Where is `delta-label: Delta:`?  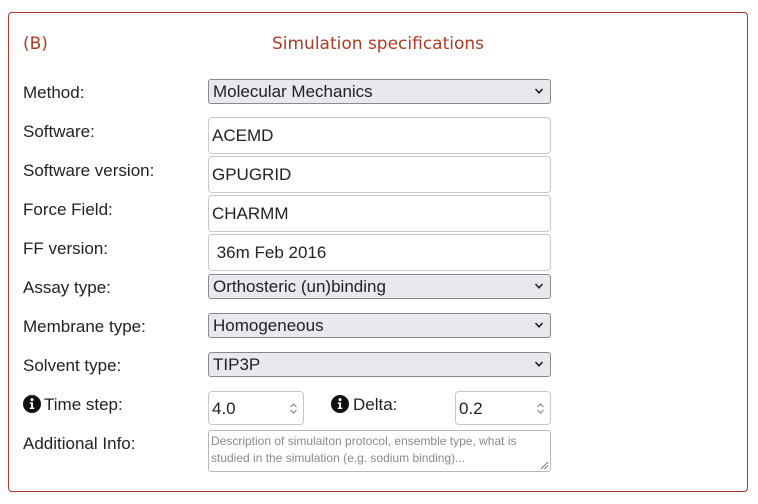 delta-label: Delta: is located at coordinates (375, 404).